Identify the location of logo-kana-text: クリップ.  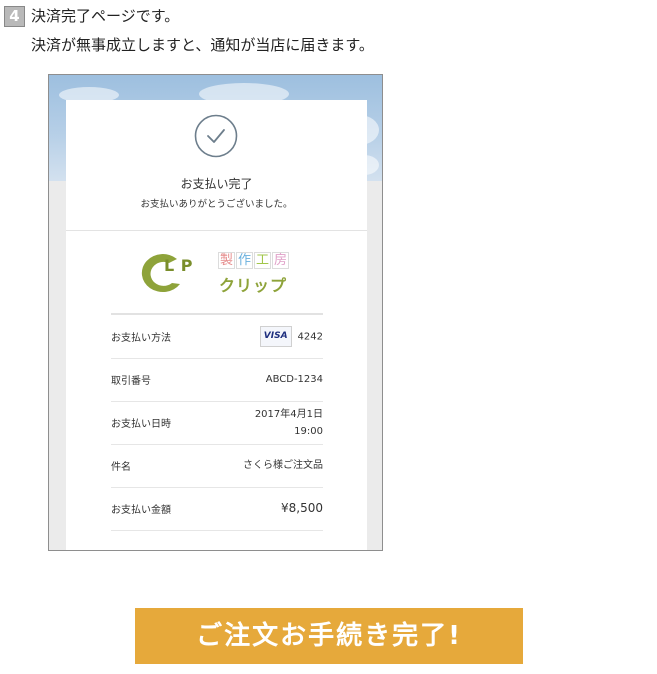
(253, 285).